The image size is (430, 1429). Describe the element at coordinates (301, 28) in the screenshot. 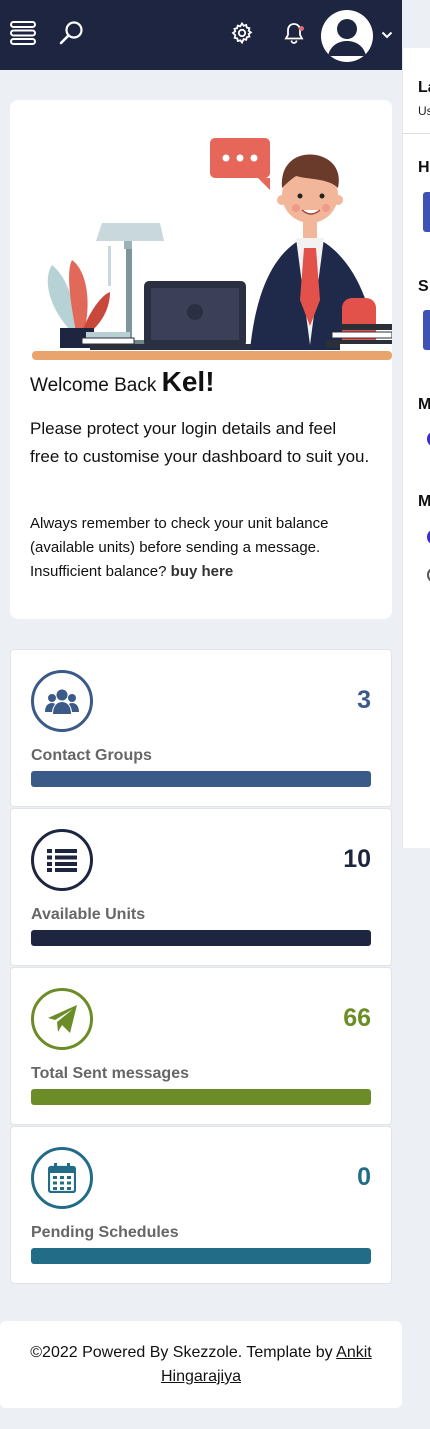

I see `notification-dot` at that location.